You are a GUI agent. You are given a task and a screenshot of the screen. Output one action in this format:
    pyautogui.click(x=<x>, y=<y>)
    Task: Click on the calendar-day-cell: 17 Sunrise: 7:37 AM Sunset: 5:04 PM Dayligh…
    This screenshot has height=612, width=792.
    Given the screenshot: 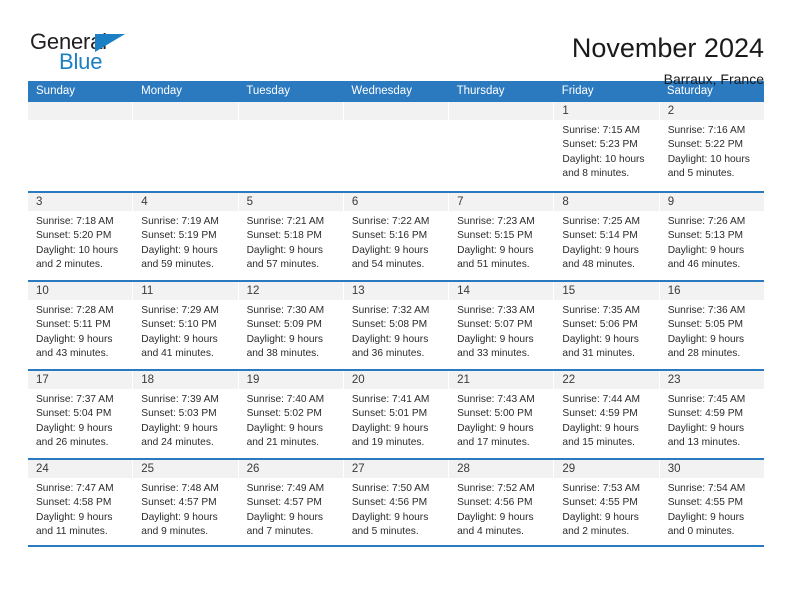 What is the action you would take?
    pyautogui.click(x=81, y=414)
    